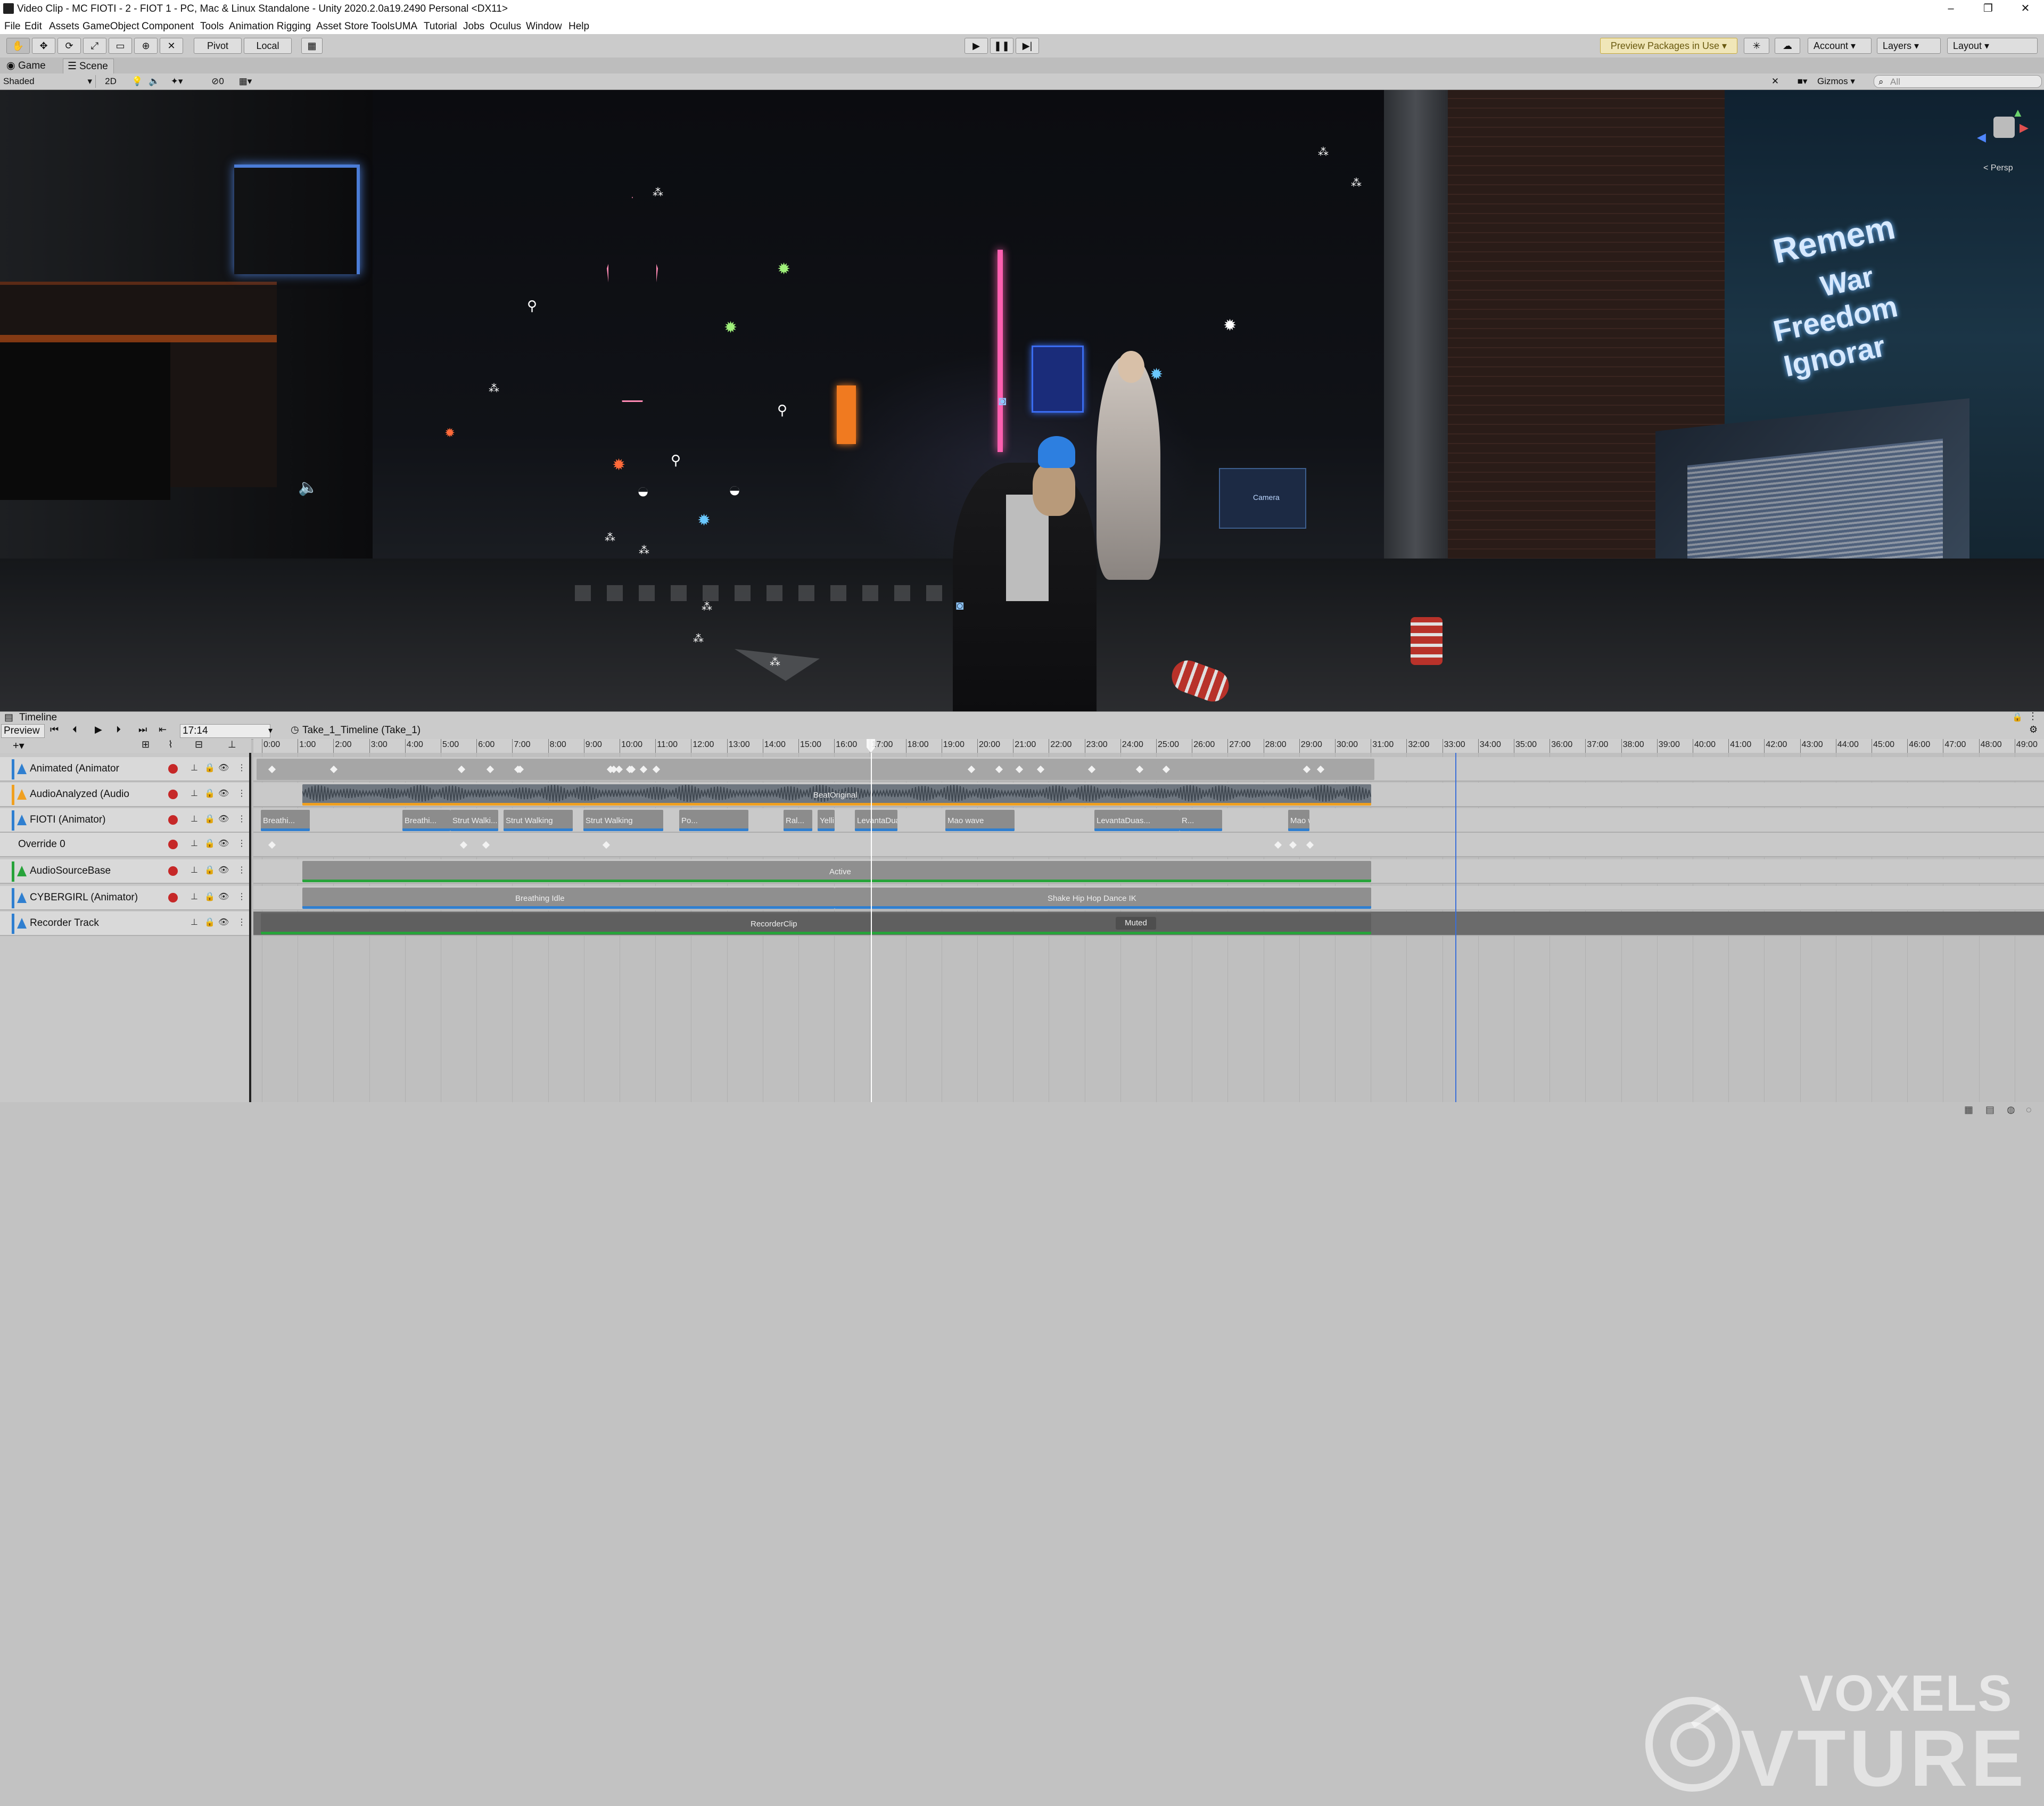  I want to click on audio-toggle-icon: 🔈, so click(154, 81).